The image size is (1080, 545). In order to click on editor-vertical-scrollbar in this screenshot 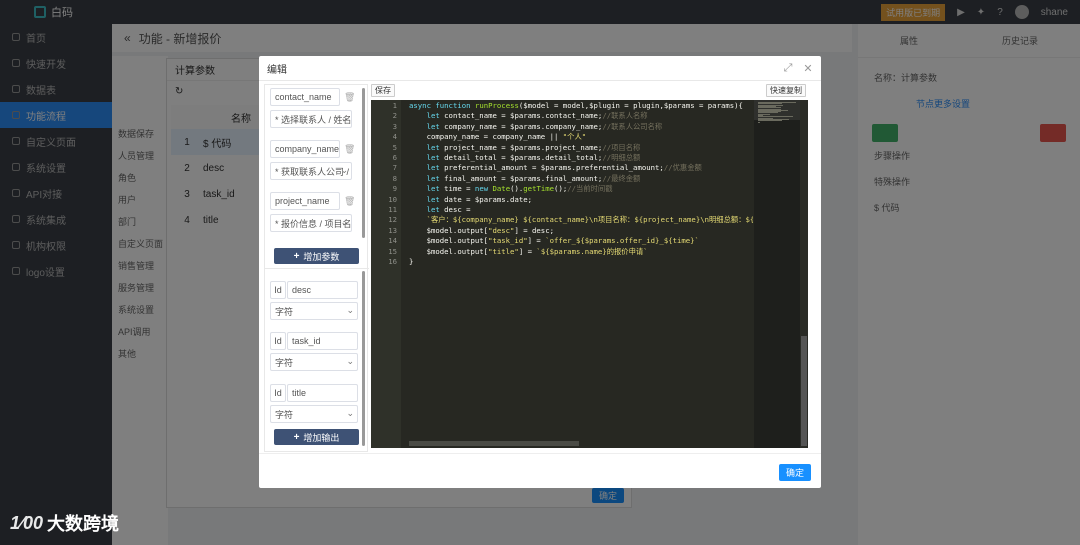, I will do `click(804, 274)`.